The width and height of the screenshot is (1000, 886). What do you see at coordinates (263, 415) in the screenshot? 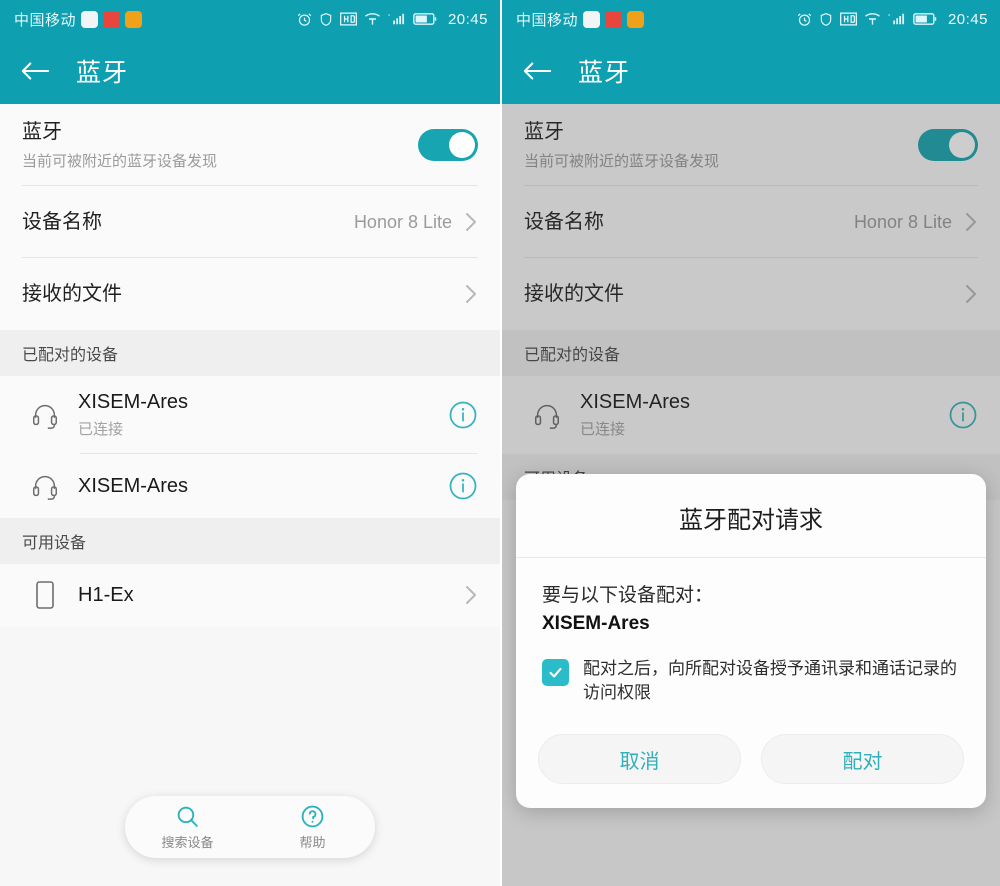
I see `paired-device-1-text: XISEM-Ares 已连接` at bounding box center [263, 415].